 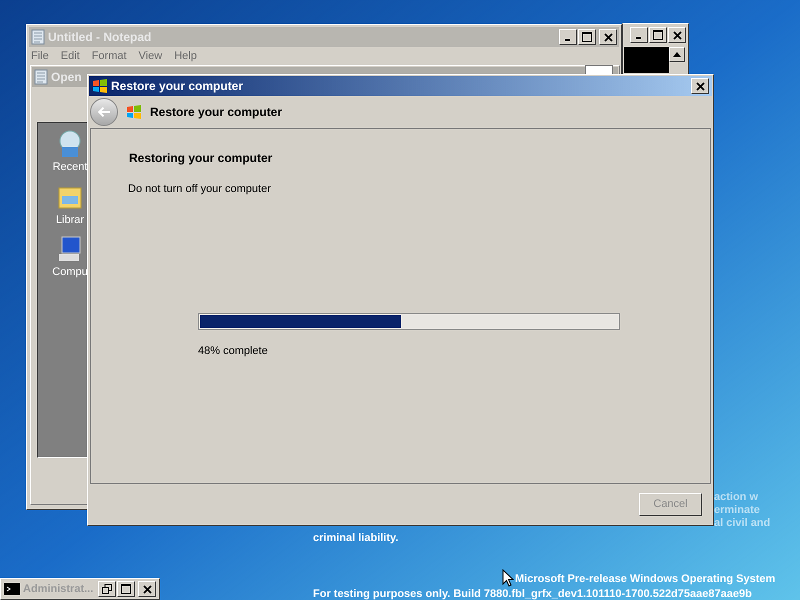 I want to click on scroll-up-button, so click(x=677, y=54).